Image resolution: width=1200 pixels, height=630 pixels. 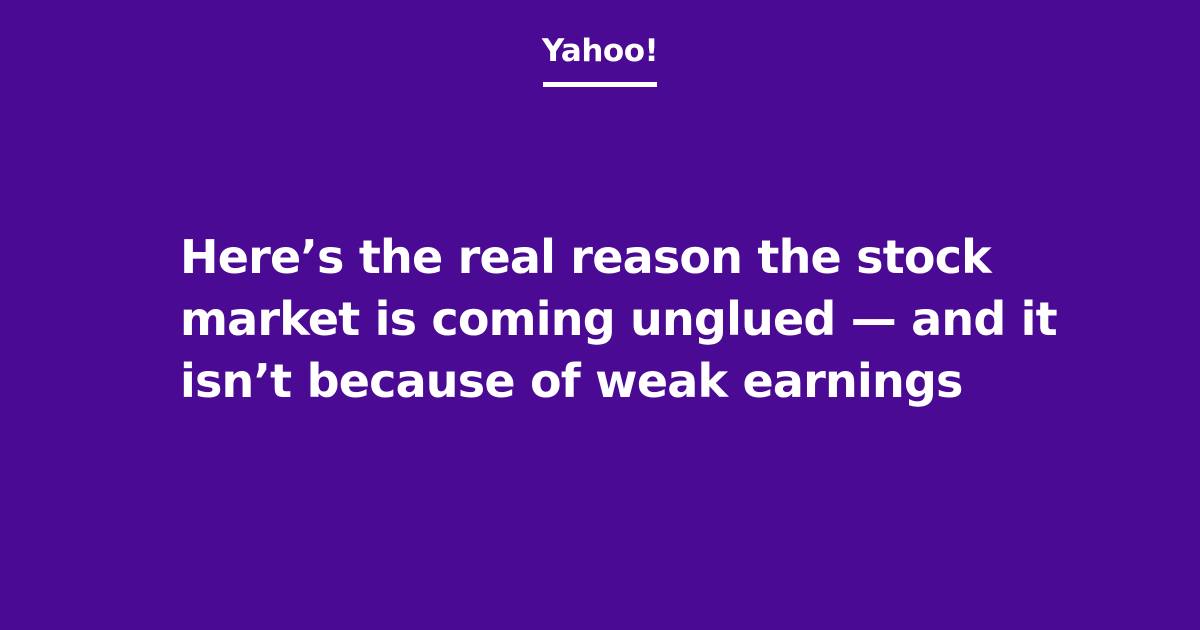 I want to click on logo-underline, so click(x=600, y=84).